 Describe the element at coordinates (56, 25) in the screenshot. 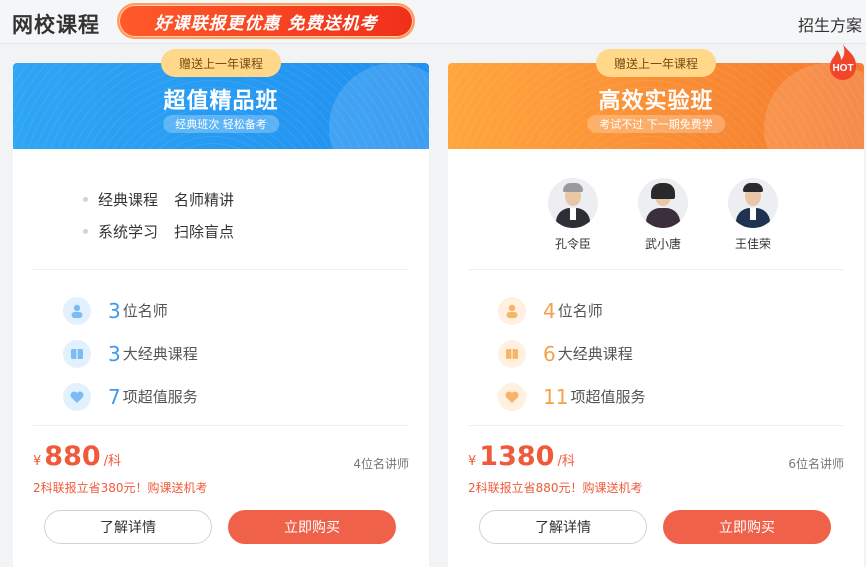

I see `page-title: 网校课程` at that location.